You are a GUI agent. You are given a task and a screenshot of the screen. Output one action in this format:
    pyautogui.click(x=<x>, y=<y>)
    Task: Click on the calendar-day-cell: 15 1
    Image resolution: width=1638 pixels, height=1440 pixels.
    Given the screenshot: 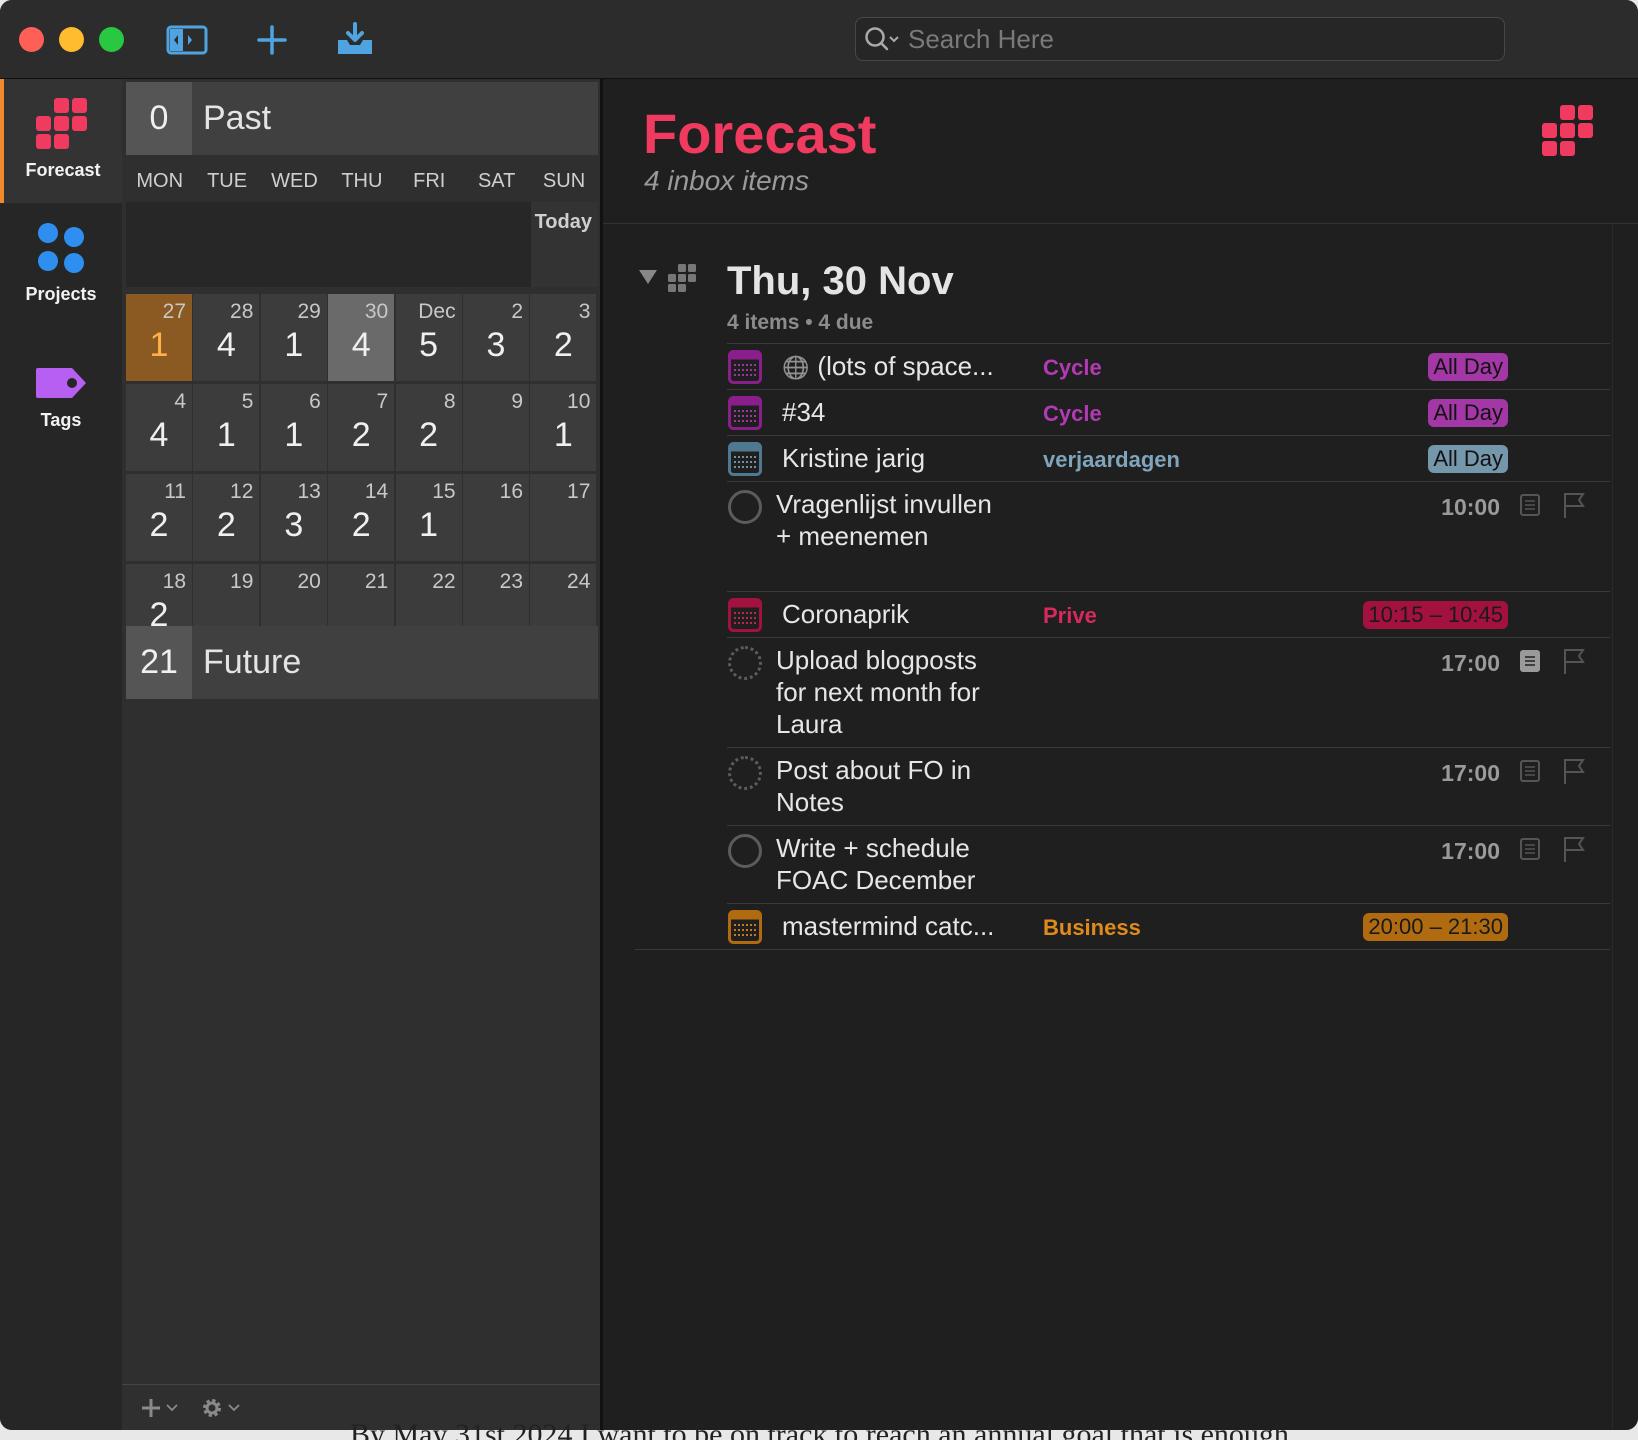 What is the action you would take?
    pyautogui.click(x=428, y=517)
    